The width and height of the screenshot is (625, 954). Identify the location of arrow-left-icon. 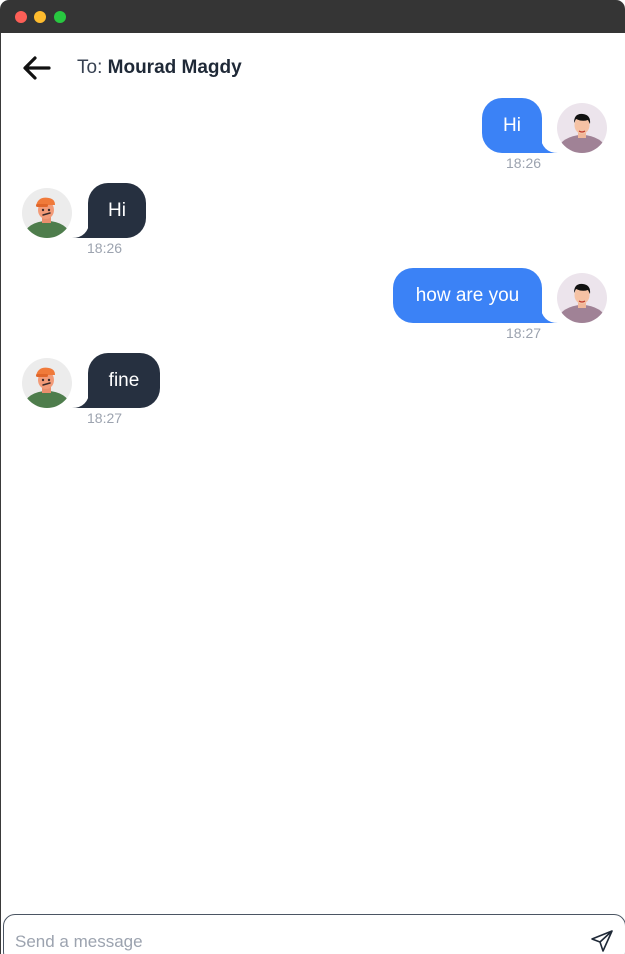
(37, 68).